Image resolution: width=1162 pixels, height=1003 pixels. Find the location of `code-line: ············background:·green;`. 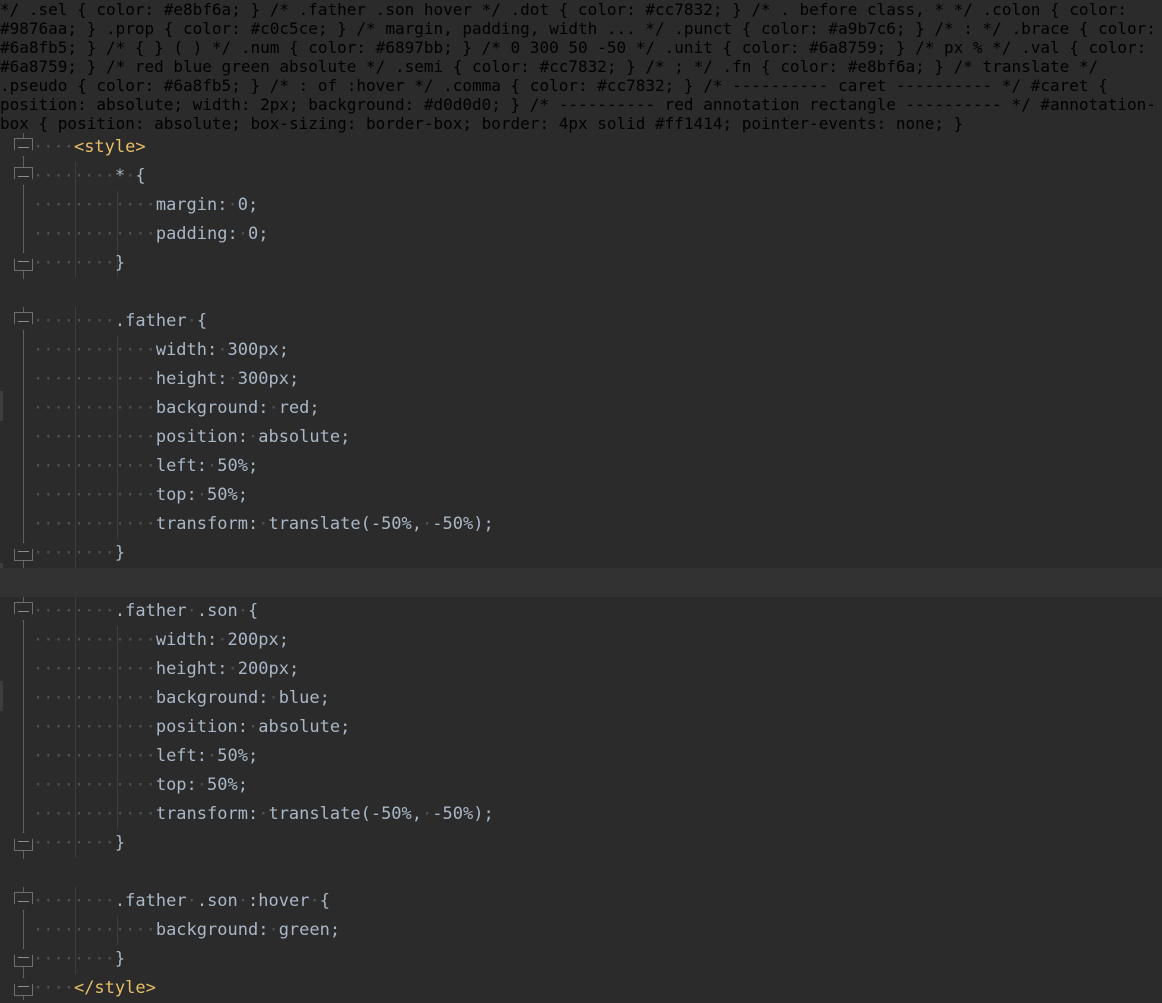

code-line: ············background:·green; is located at coordinates (581, 930).